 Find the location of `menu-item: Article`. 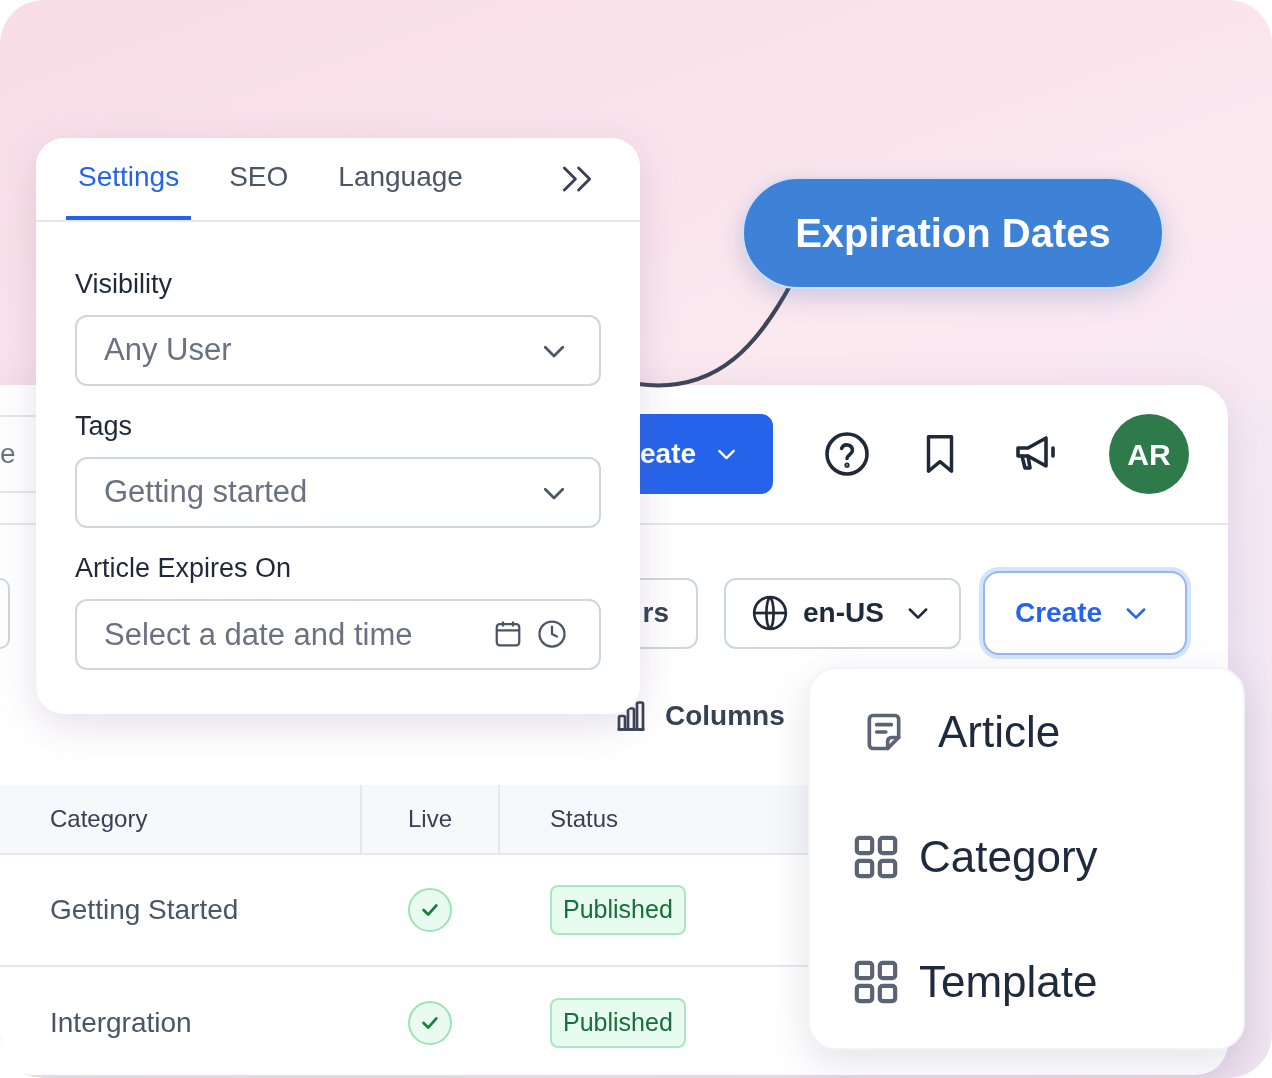

menu-item: Article is located at coordinates (1026, 731).